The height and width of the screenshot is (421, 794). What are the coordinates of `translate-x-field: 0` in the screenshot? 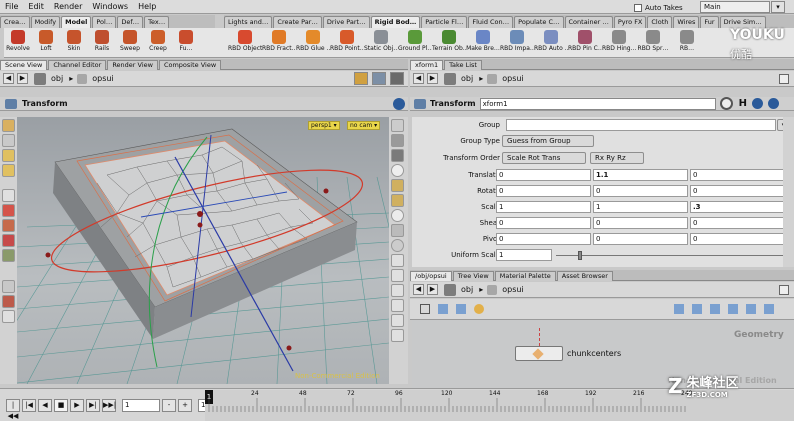 It's located at (543, 175).